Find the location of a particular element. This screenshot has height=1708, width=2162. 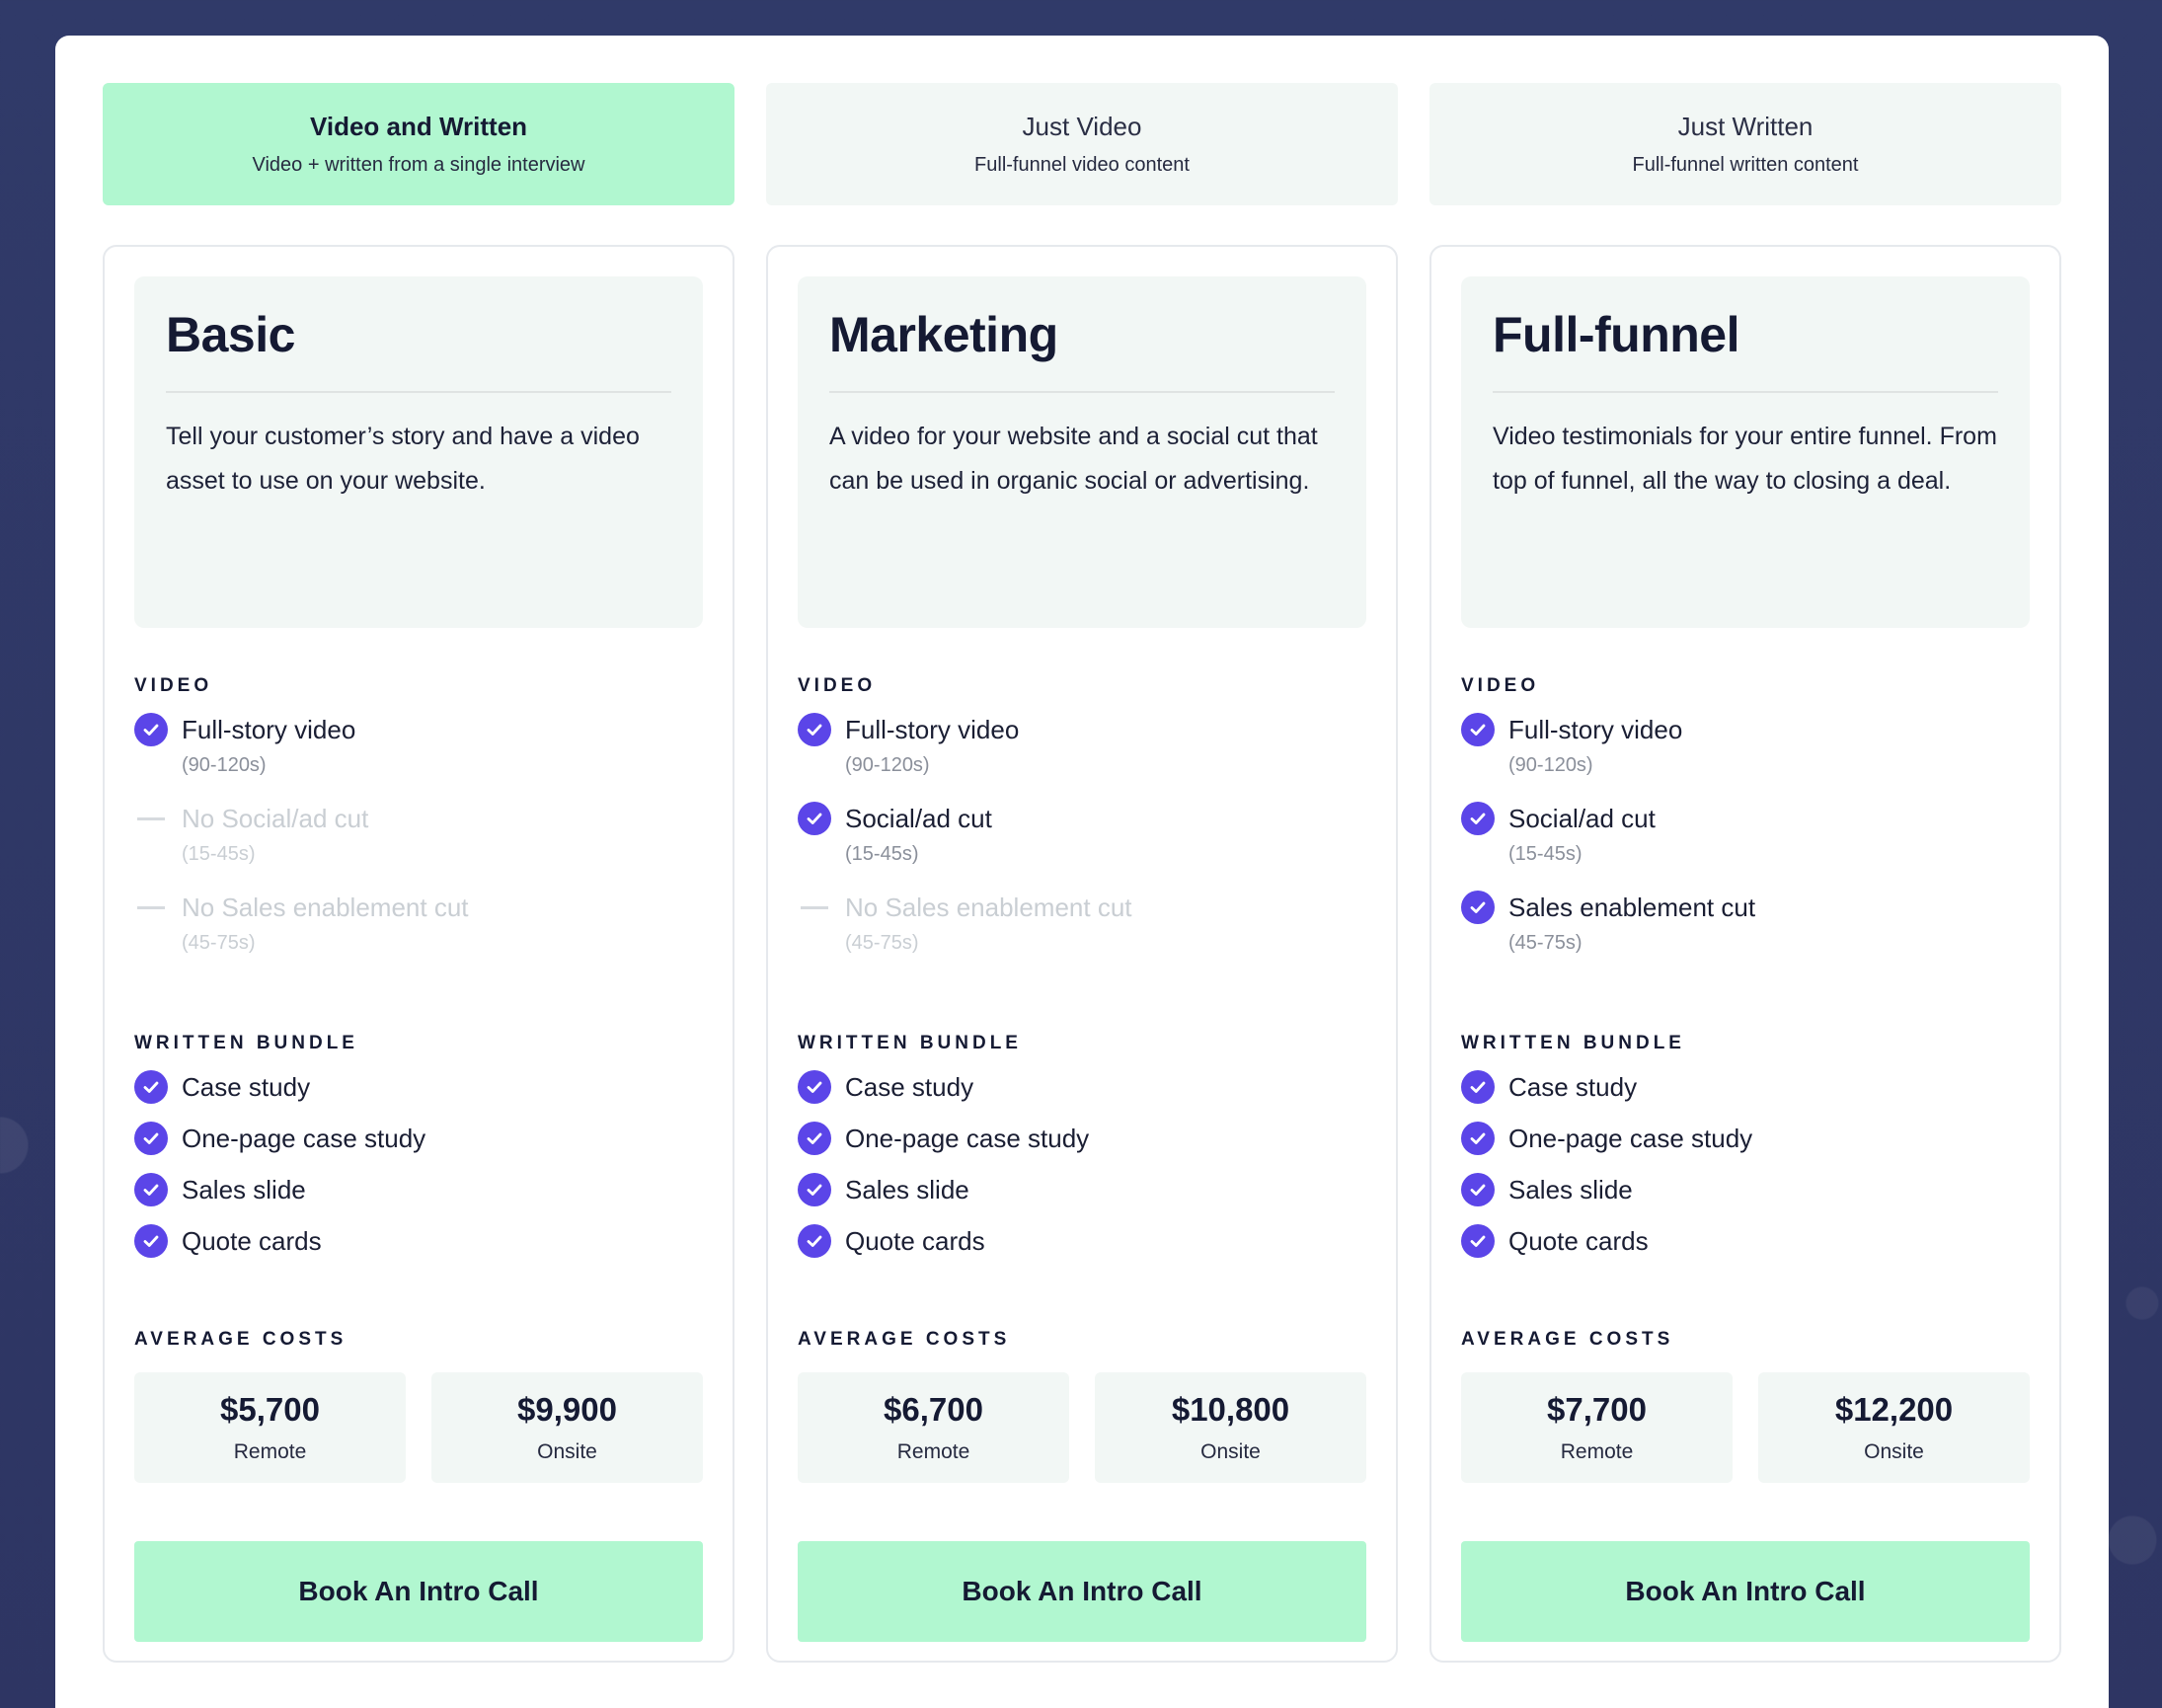

onsite-cost: $12,200 Onsite is located at coordinates (1894, 1427).